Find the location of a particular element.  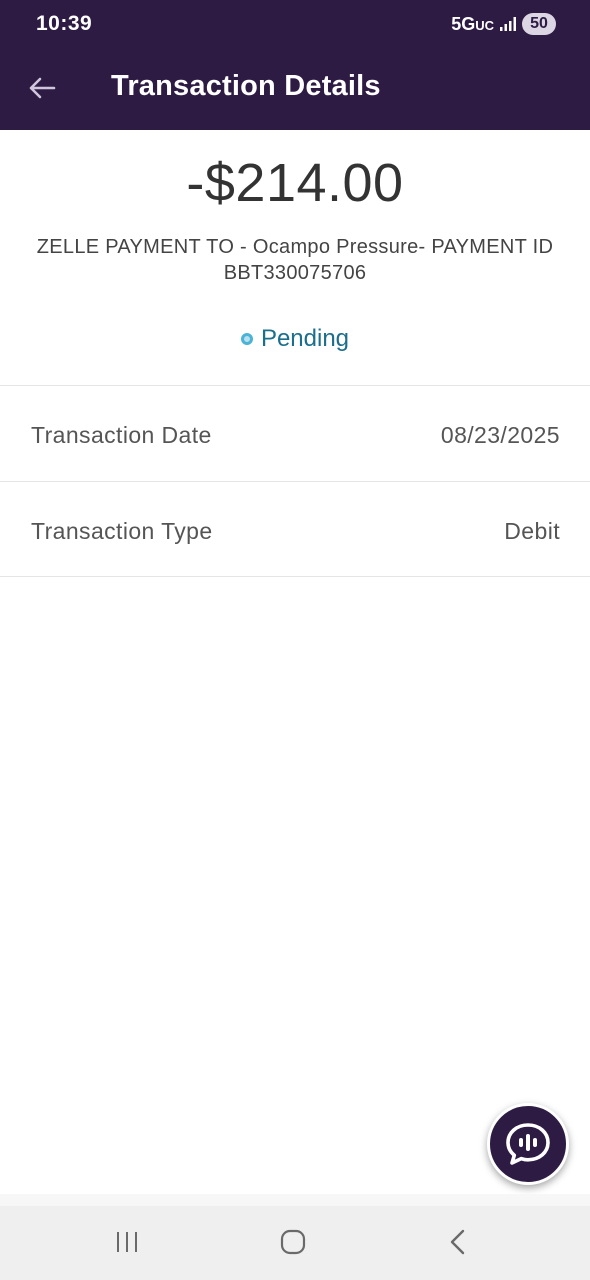

network-suffix: UC is located at coordinates (484, 25).